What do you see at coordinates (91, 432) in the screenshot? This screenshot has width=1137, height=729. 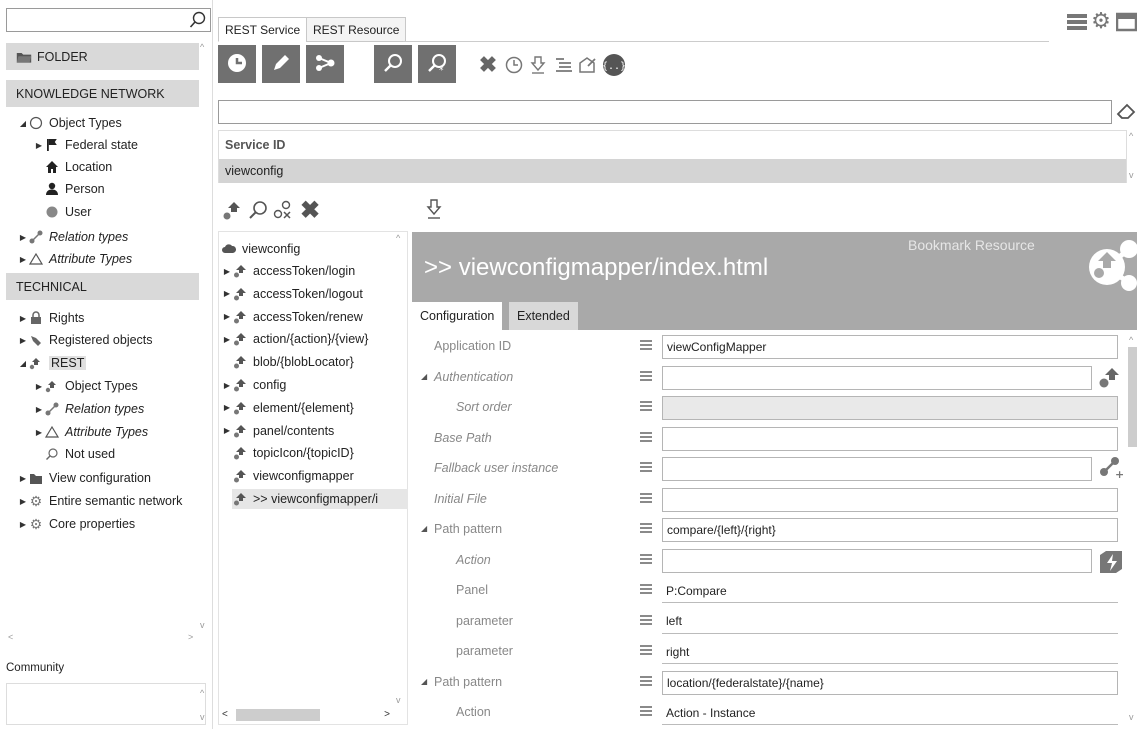 I see `tree-item-rest-attribute-types: ▶ Attribute Types` at bounding box center [91, 432].